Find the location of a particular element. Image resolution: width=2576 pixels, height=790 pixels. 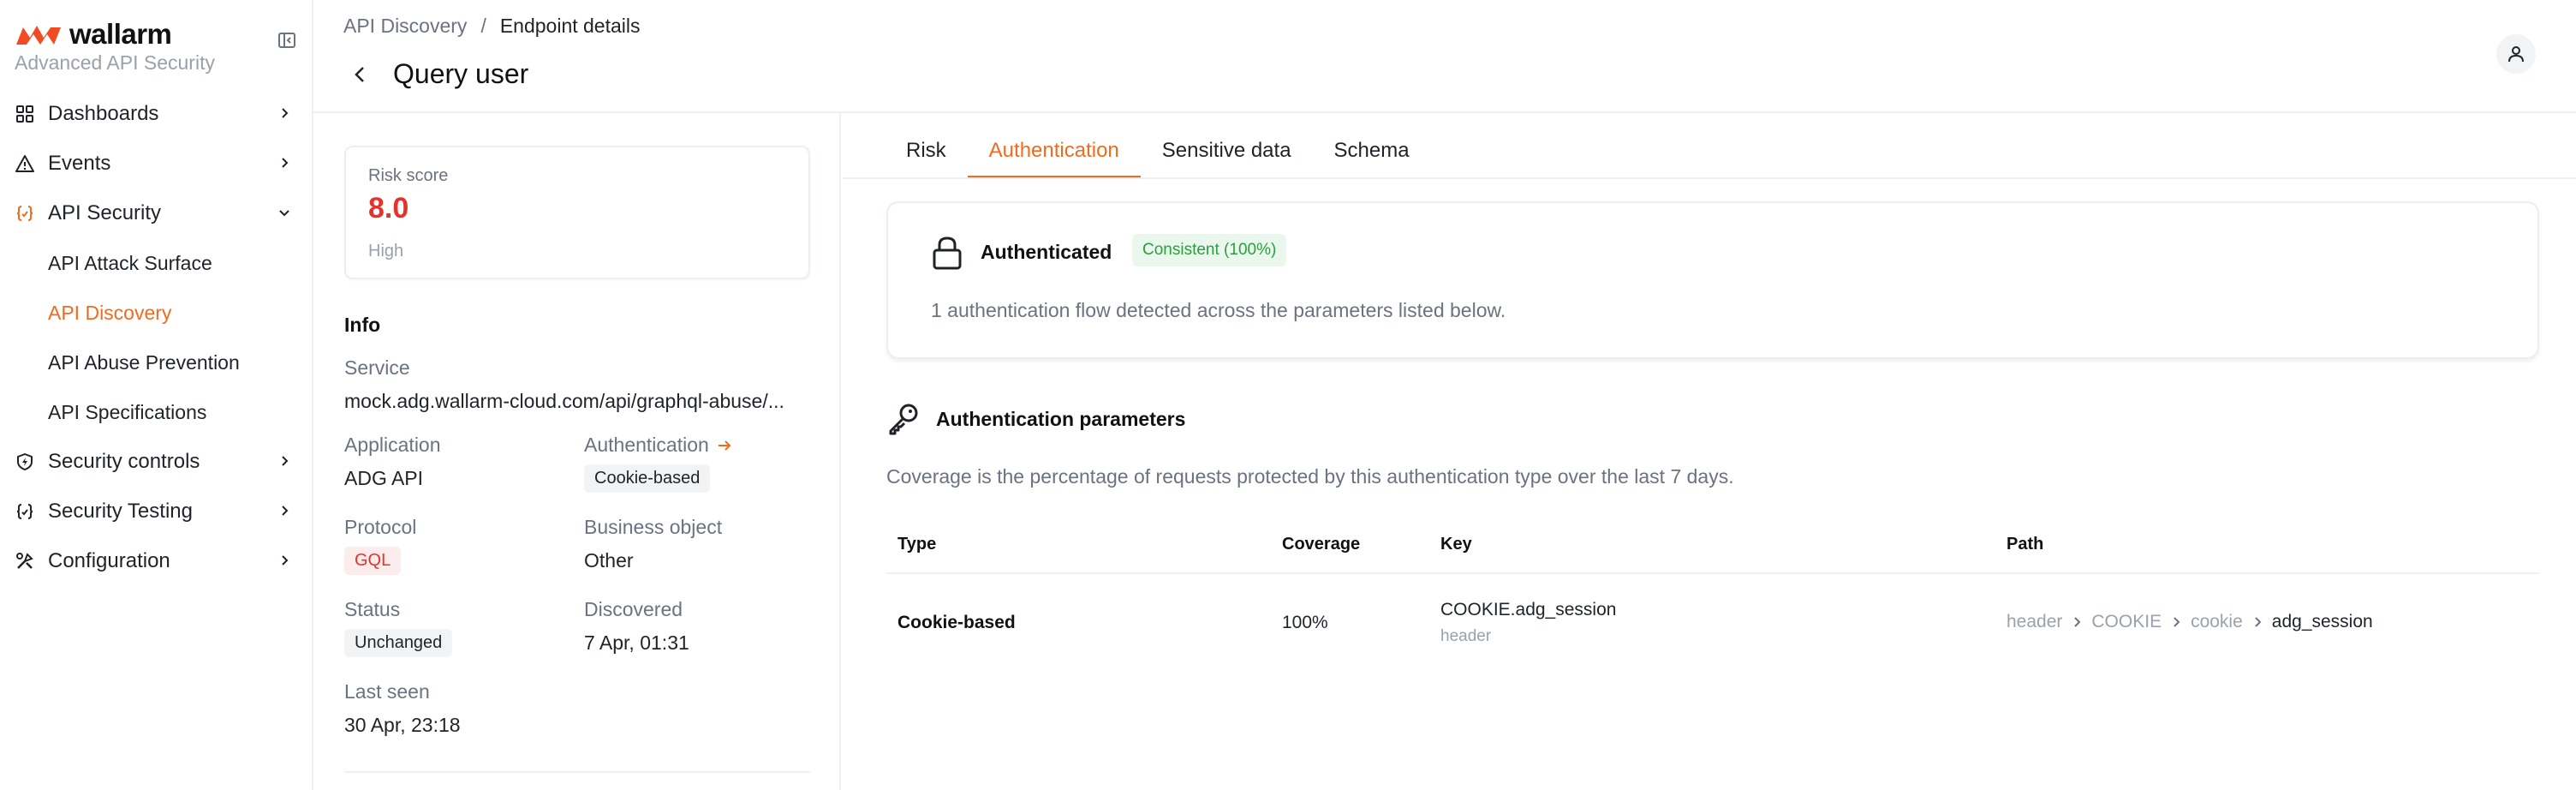

risk-score-label: Risk score is located at coordinates (409, 175).